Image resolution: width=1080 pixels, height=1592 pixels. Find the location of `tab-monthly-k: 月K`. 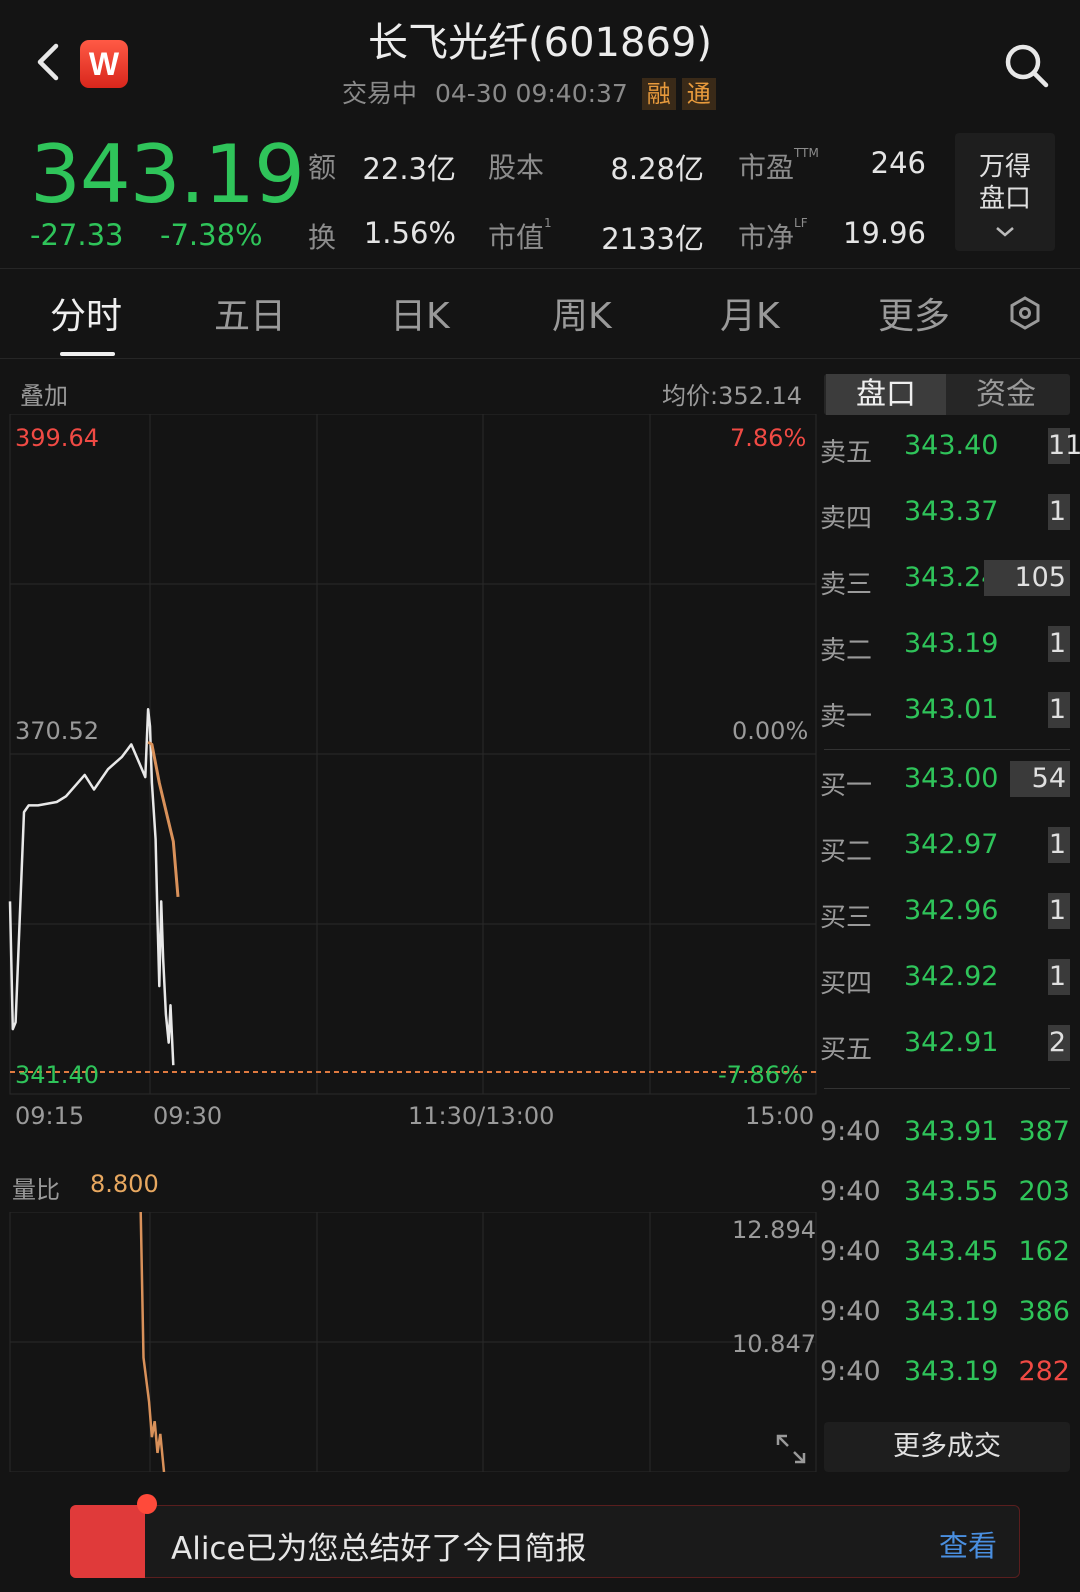

tab-monthly-k: 月K is located at coordinates (750, 313).